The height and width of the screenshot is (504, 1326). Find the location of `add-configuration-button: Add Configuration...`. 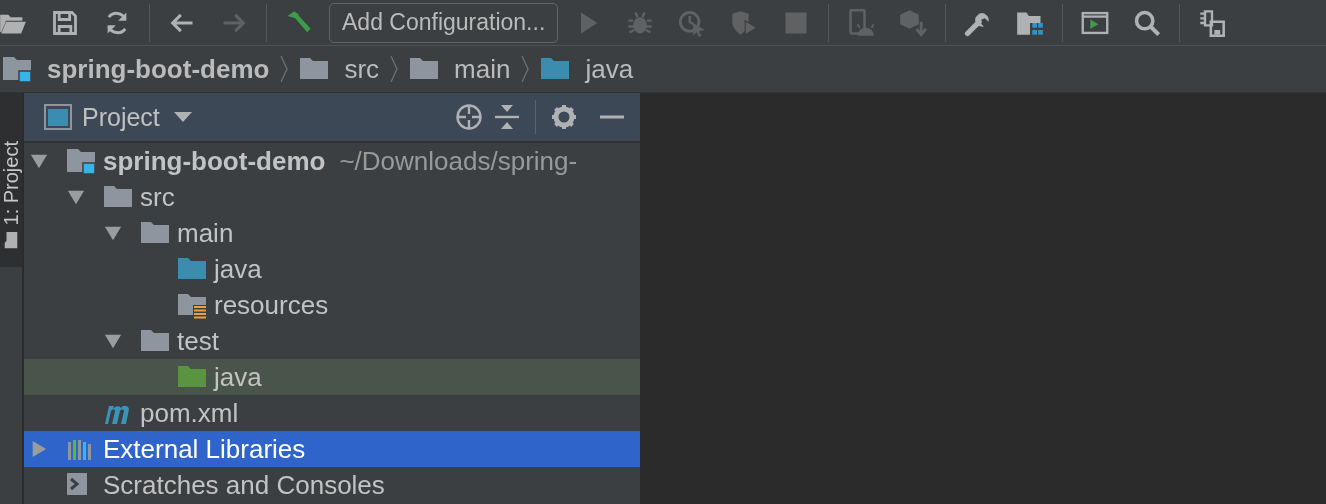

add-configuration-button: Add Configuration... is located at coordinates (444, 22).